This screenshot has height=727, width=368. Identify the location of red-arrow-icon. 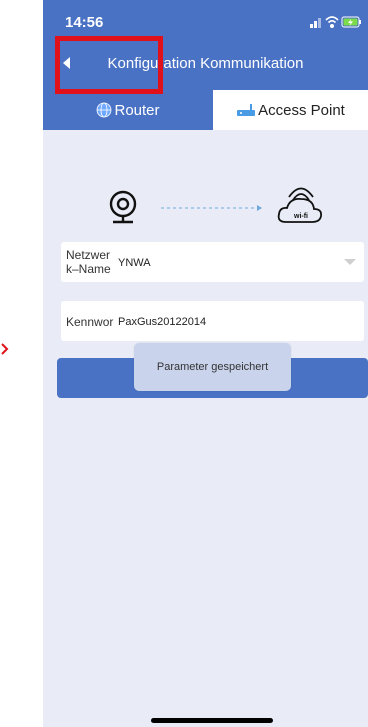
(5, 349).